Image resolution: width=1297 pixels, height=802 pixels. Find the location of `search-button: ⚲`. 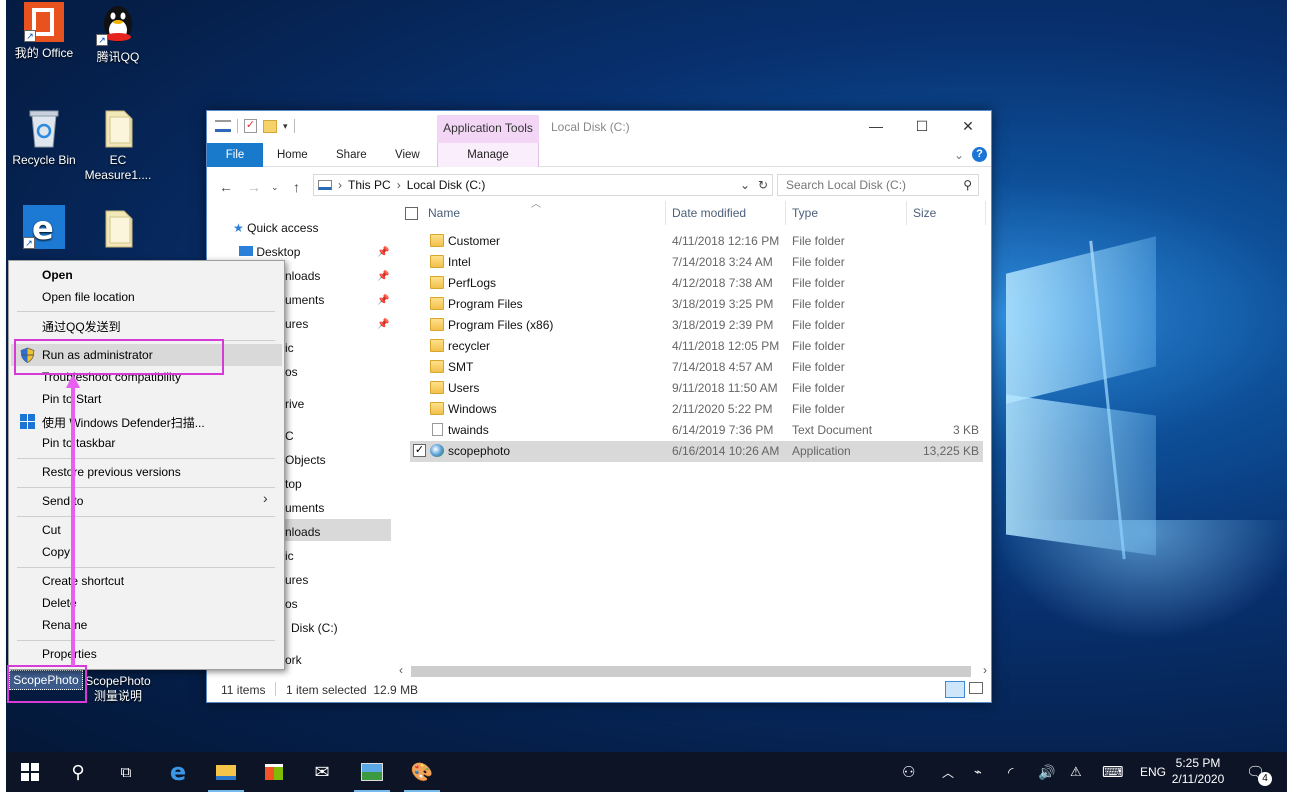

search-button: ⚲ is located at coordinates (78, 772).